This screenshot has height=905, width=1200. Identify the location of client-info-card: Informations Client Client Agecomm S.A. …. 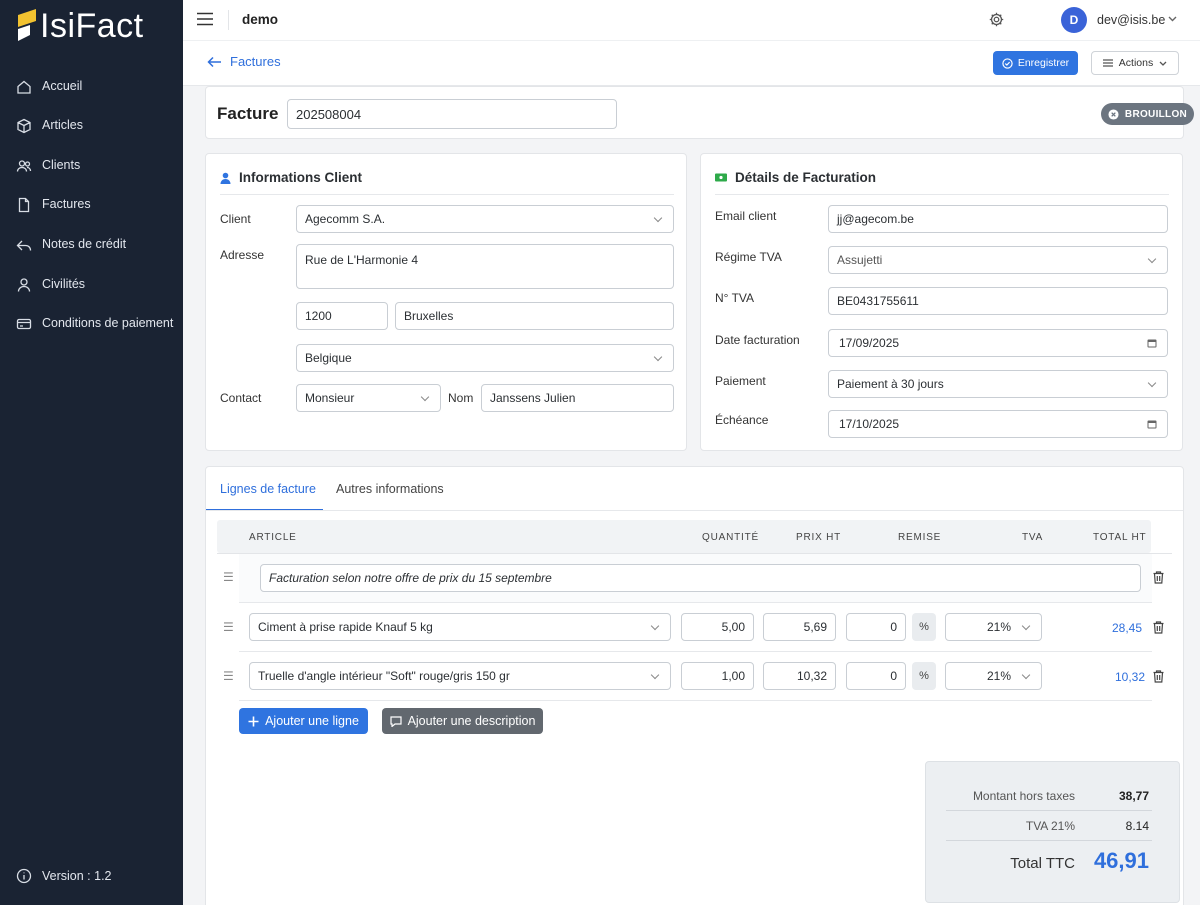
(446, 302).